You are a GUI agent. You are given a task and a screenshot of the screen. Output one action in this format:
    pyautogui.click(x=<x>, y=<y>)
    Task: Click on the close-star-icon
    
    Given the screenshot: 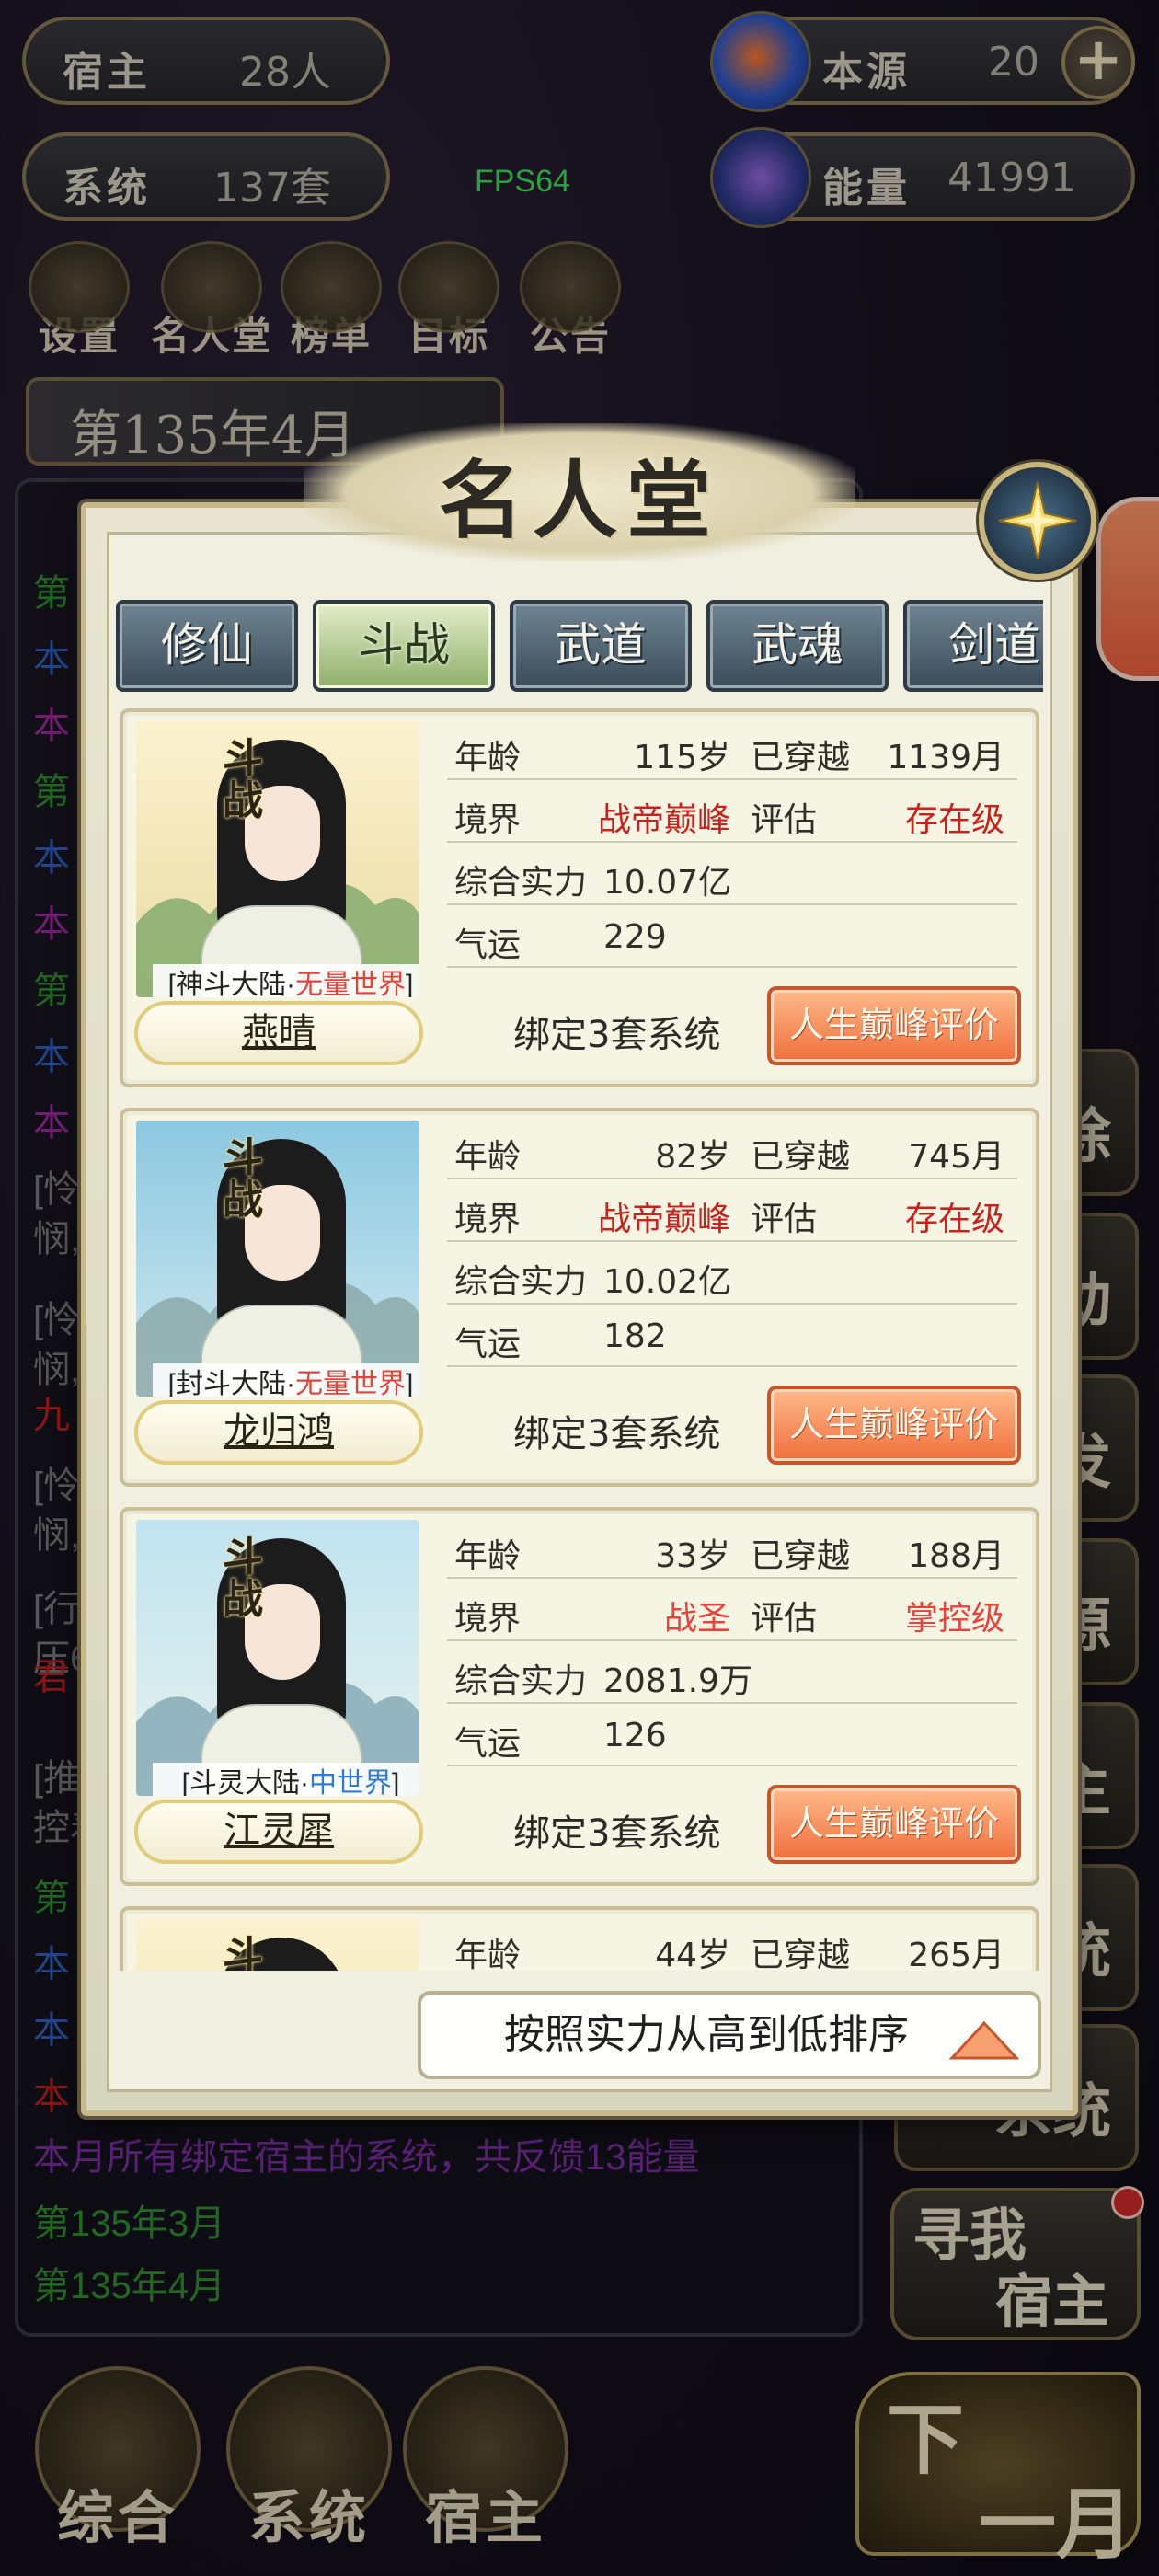 What is the action you would take?
    pyautogui.click(x=1037, y=520)
    